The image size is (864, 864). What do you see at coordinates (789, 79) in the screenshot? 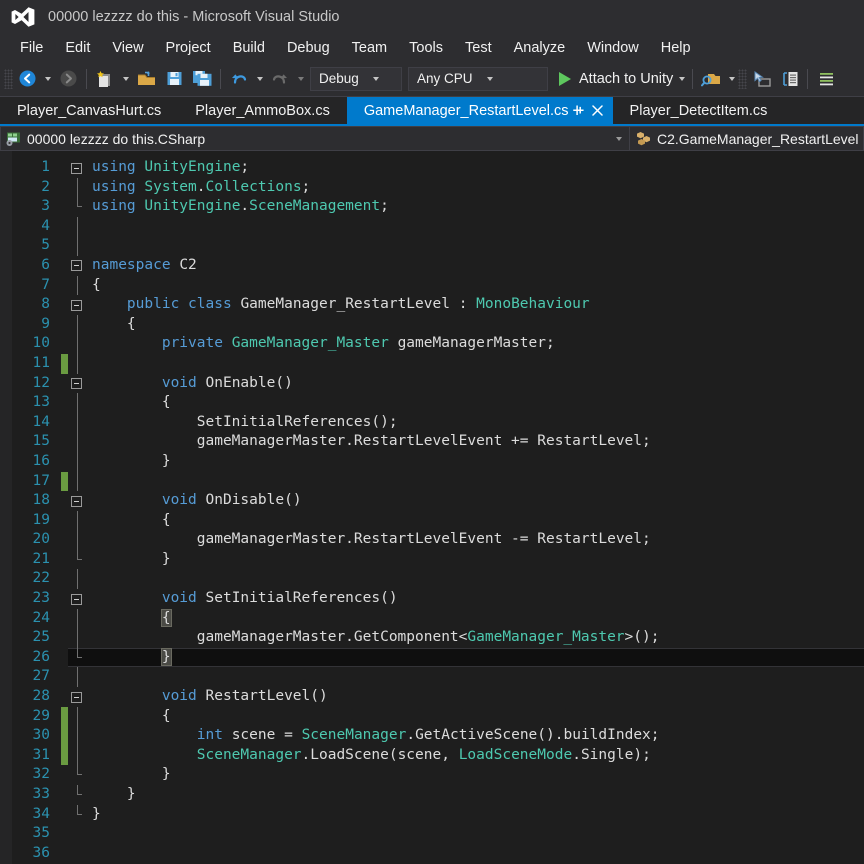
I see `compare-files-icon` at bounding box center [789, 79].